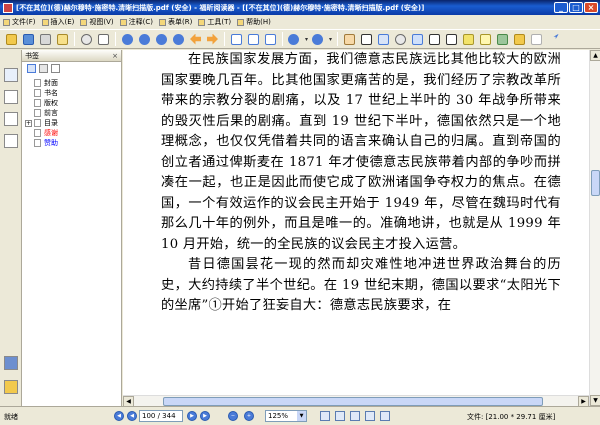 The width and height of the screenshot is (600, 425). I want to click on menu-help: 帮助(H), so click(254, 22).